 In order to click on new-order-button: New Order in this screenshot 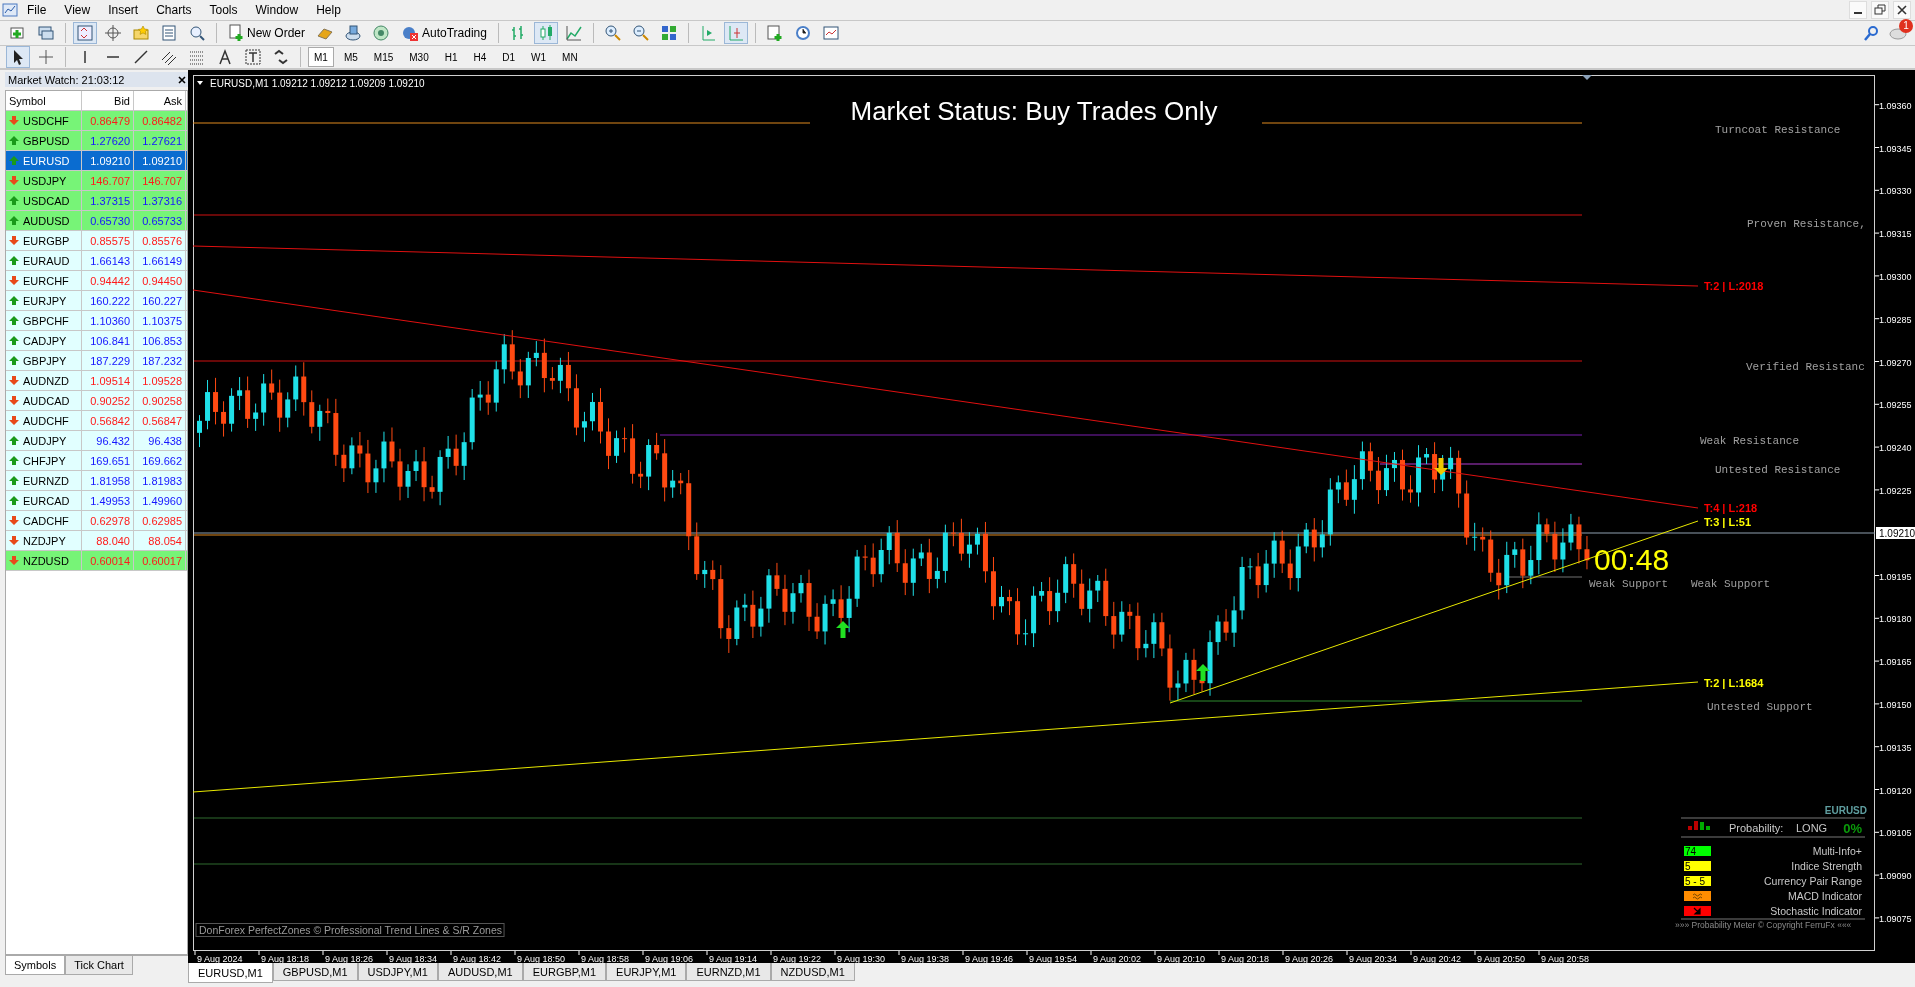, I will do `click(266, 33)`.